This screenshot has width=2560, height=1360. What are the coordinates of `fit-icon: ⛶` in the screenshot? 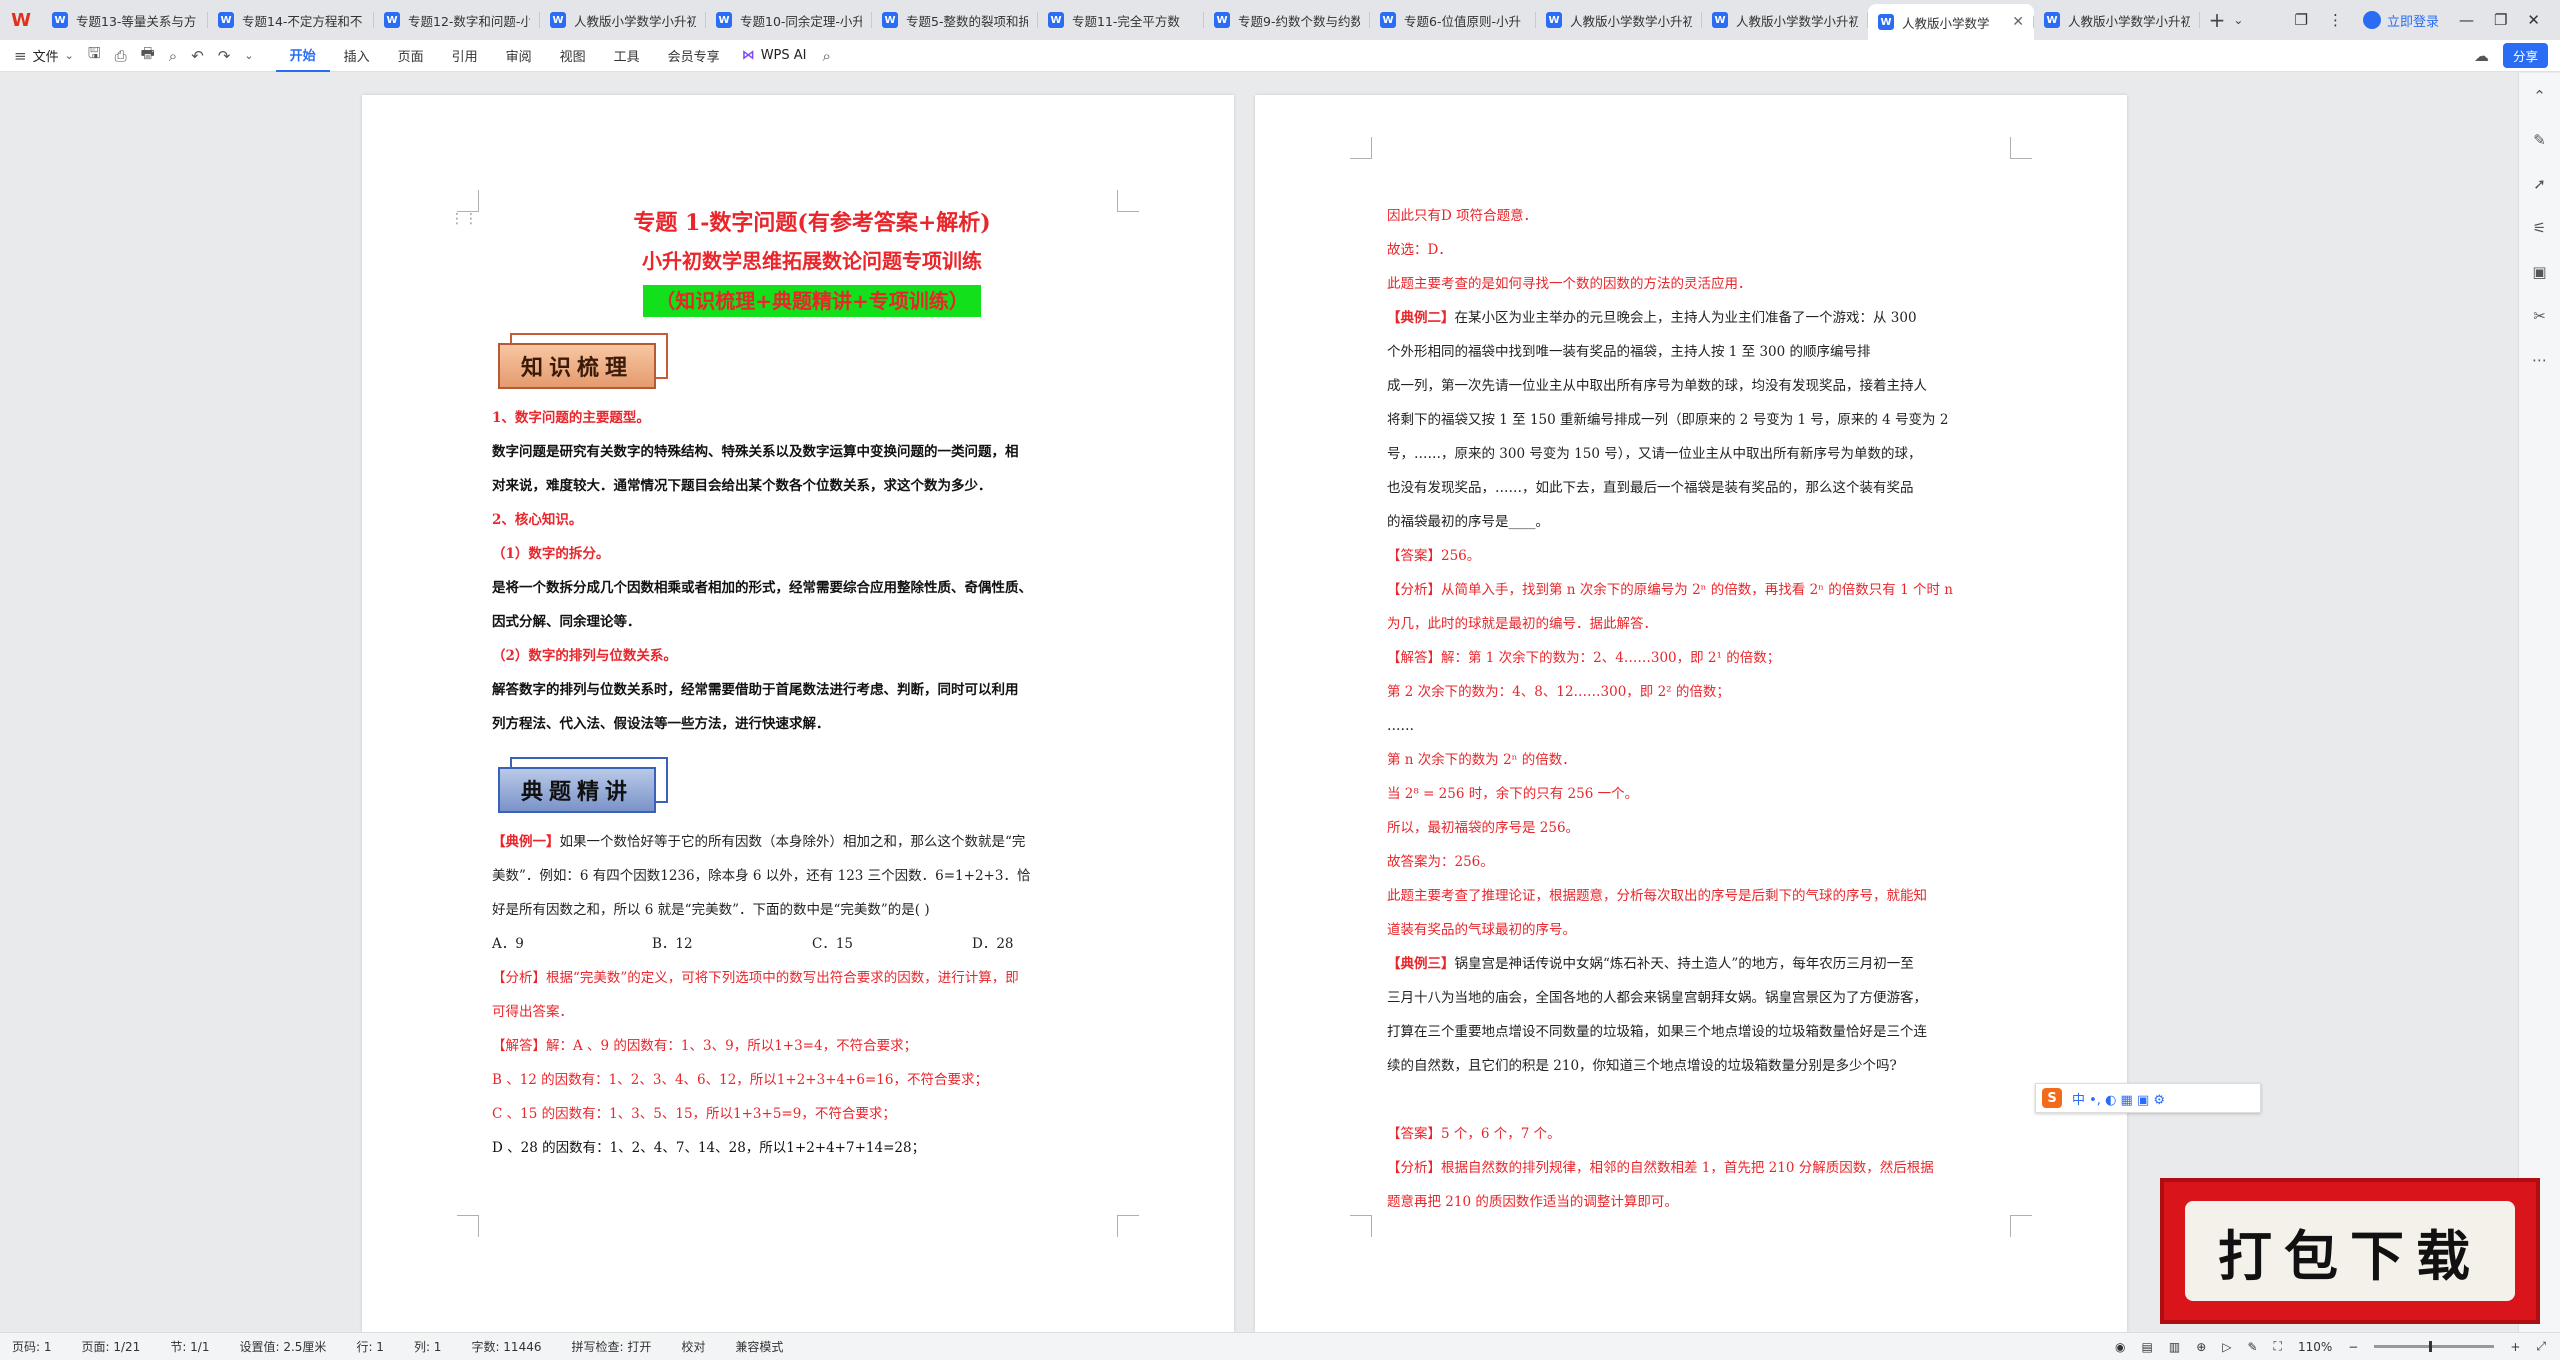 It's located at (2278, 1346).